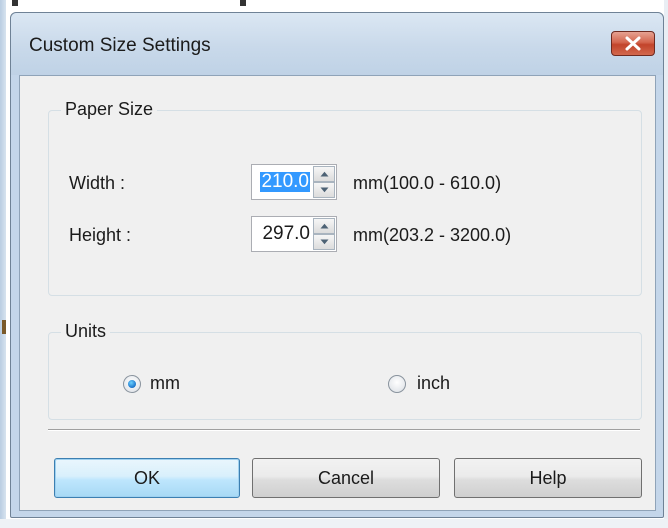 This screenshot has width=668, height=528. I want to click on width-decrease-button, so click(324, 190).